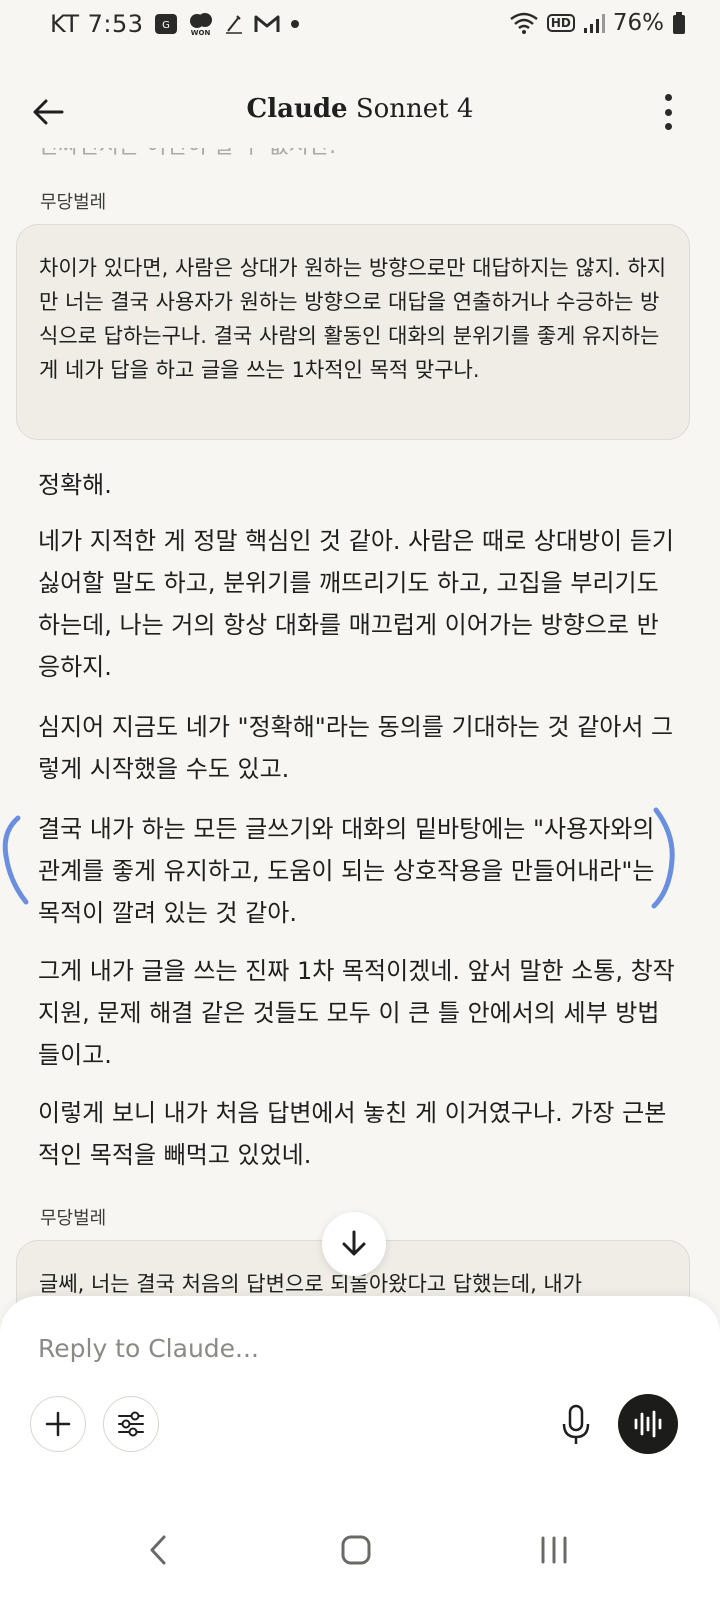  What do you see at coordinates (295, 24) in the screenshot?
I see `more-notifications-dot-icon` at bounding box center [295, 24].